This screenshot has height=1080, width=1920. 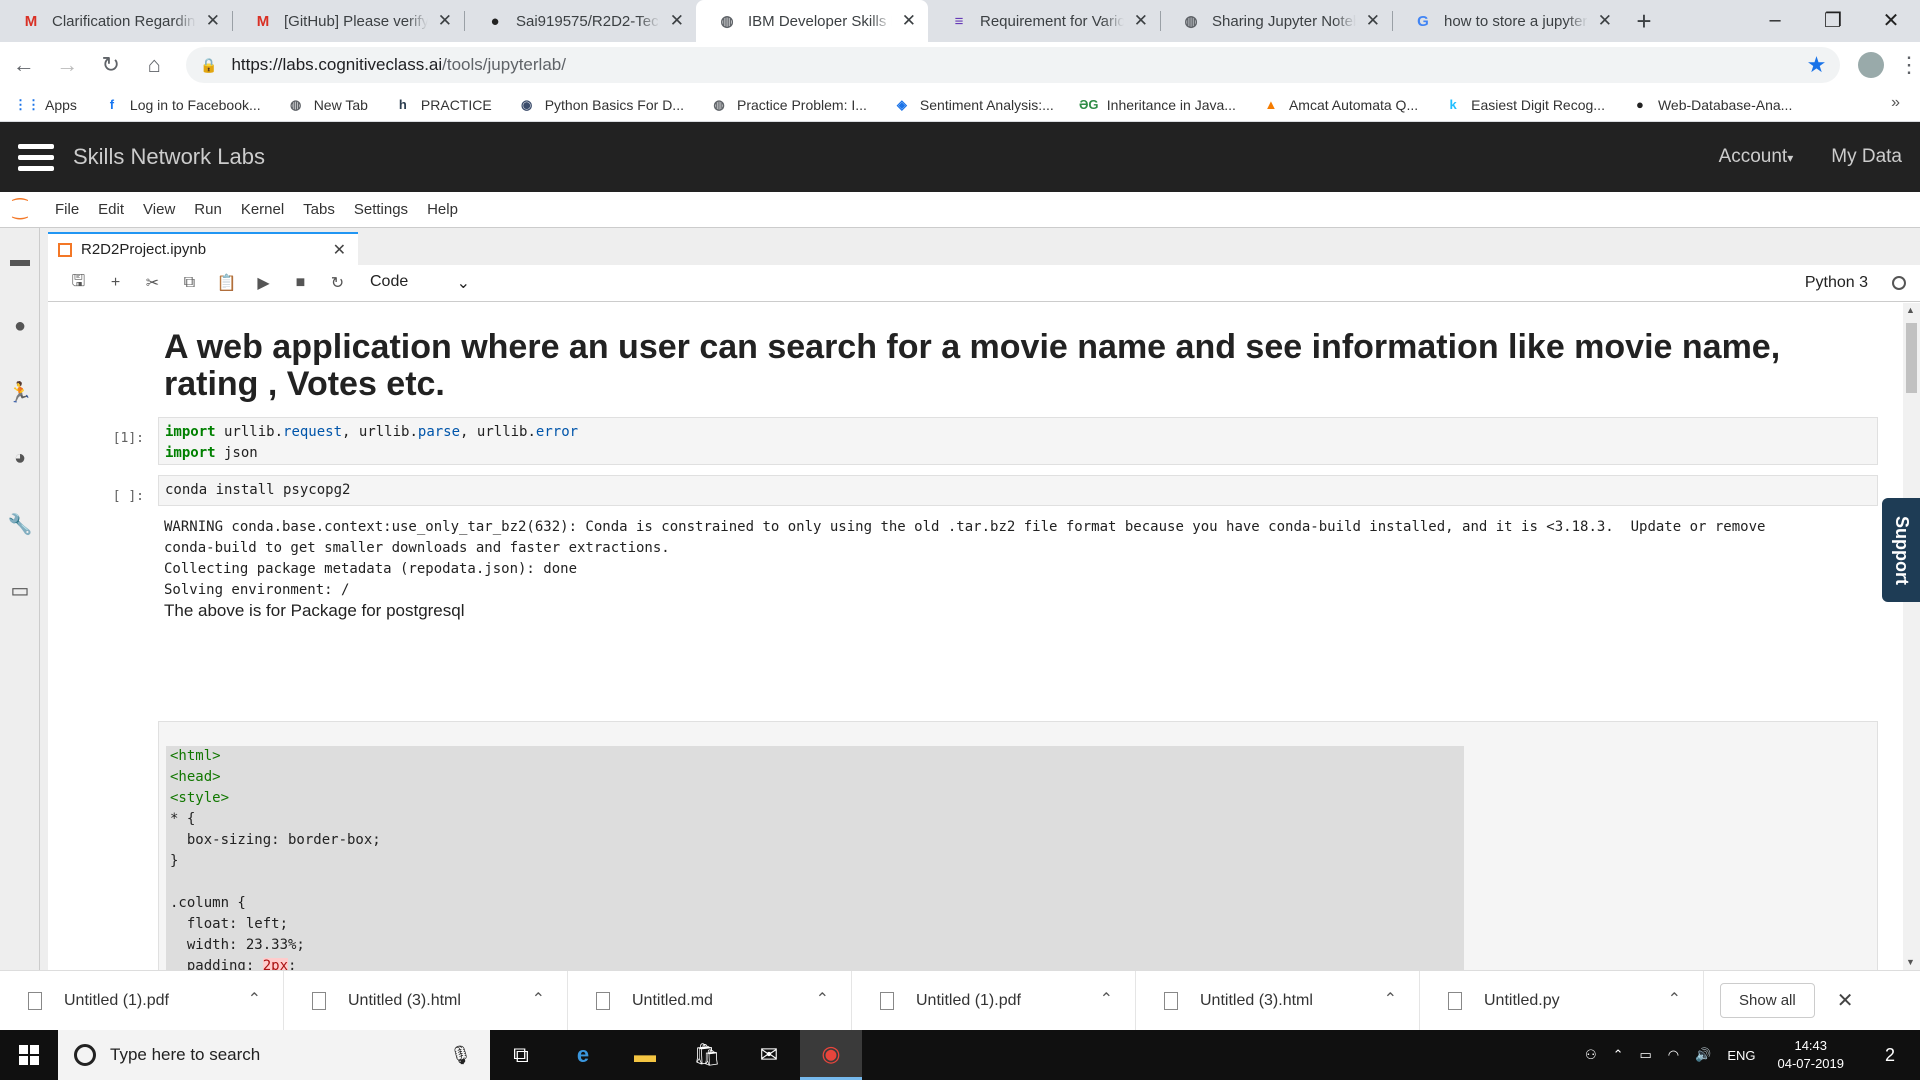 What do you see at coordinates (1756, 157) in the screenshot?
I see `account-menu: Account▾` at bounding box center [1756, 157].